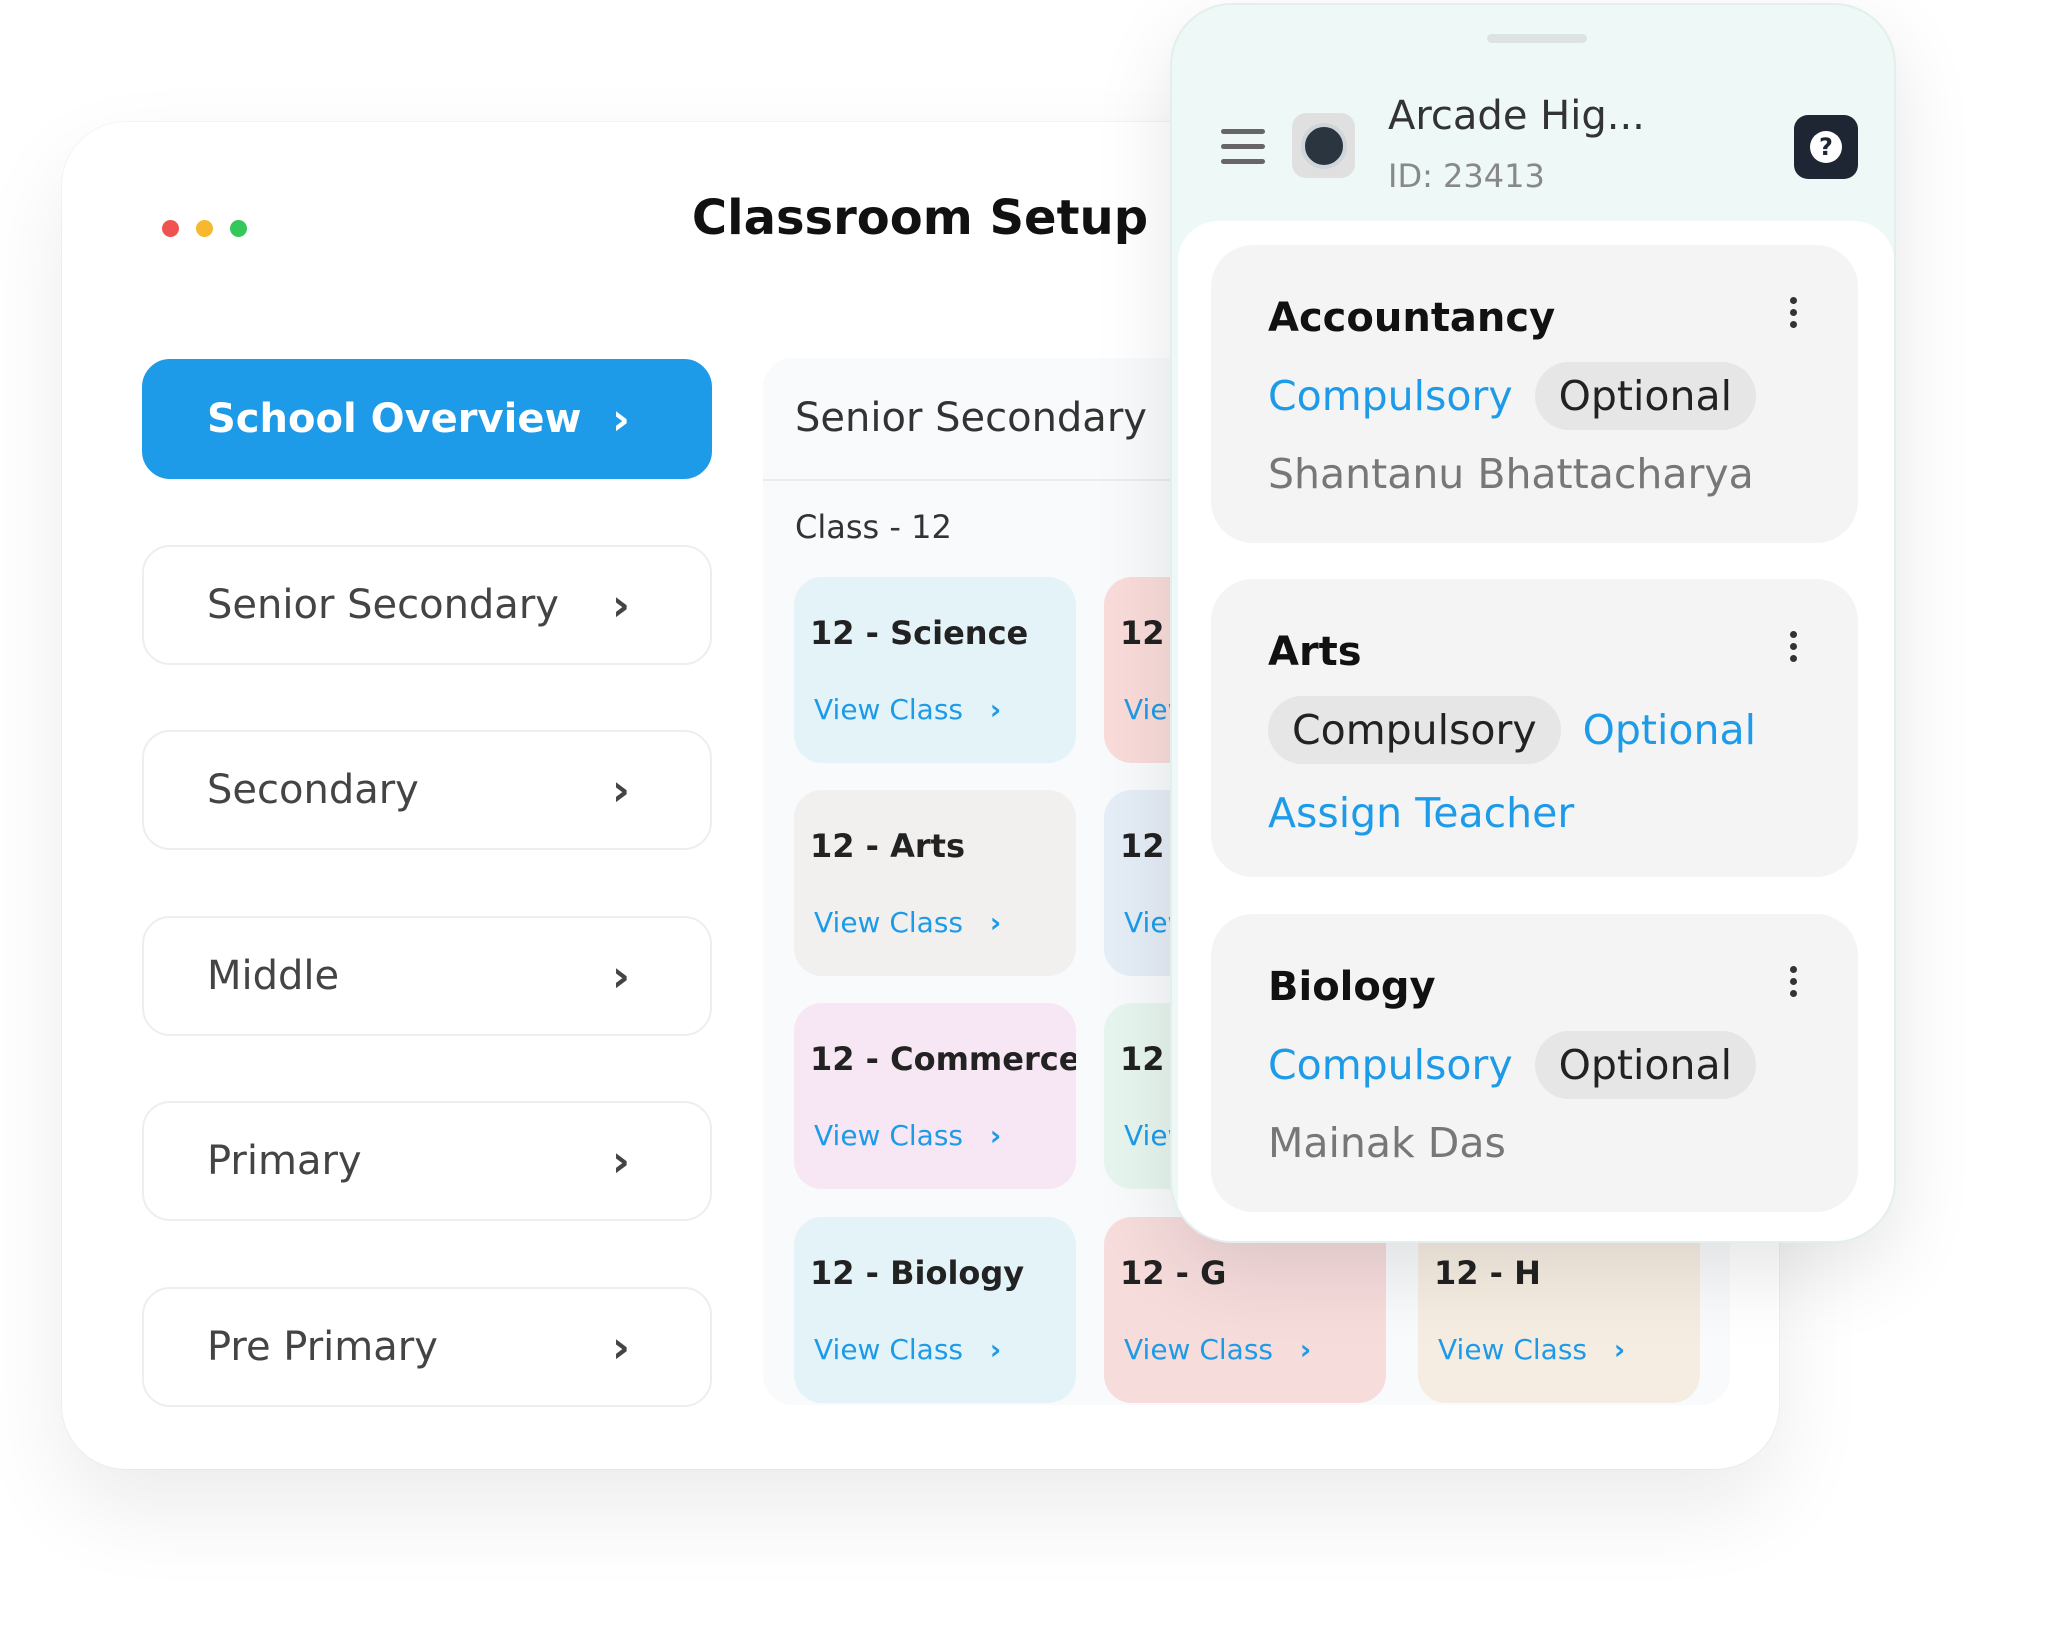  I want to click on subject-name: Accountancy, so click(1412, 318).